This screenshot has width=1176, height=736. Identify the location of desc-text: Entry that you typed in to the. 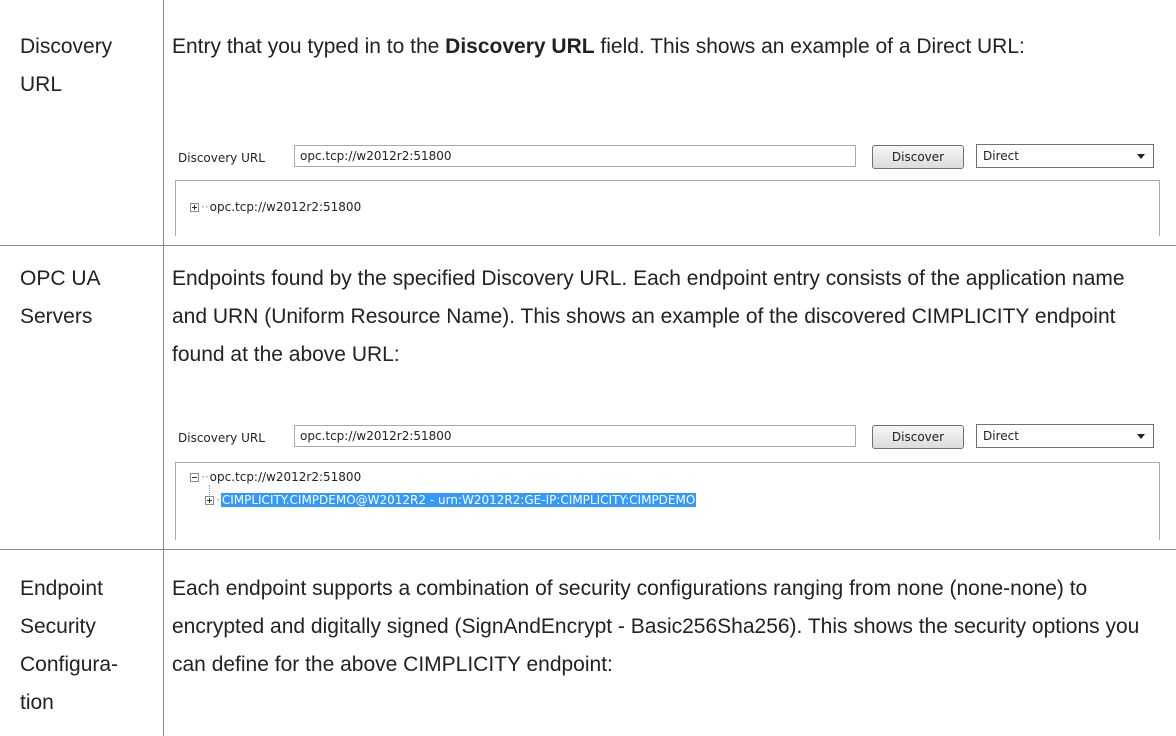
(309, 46).